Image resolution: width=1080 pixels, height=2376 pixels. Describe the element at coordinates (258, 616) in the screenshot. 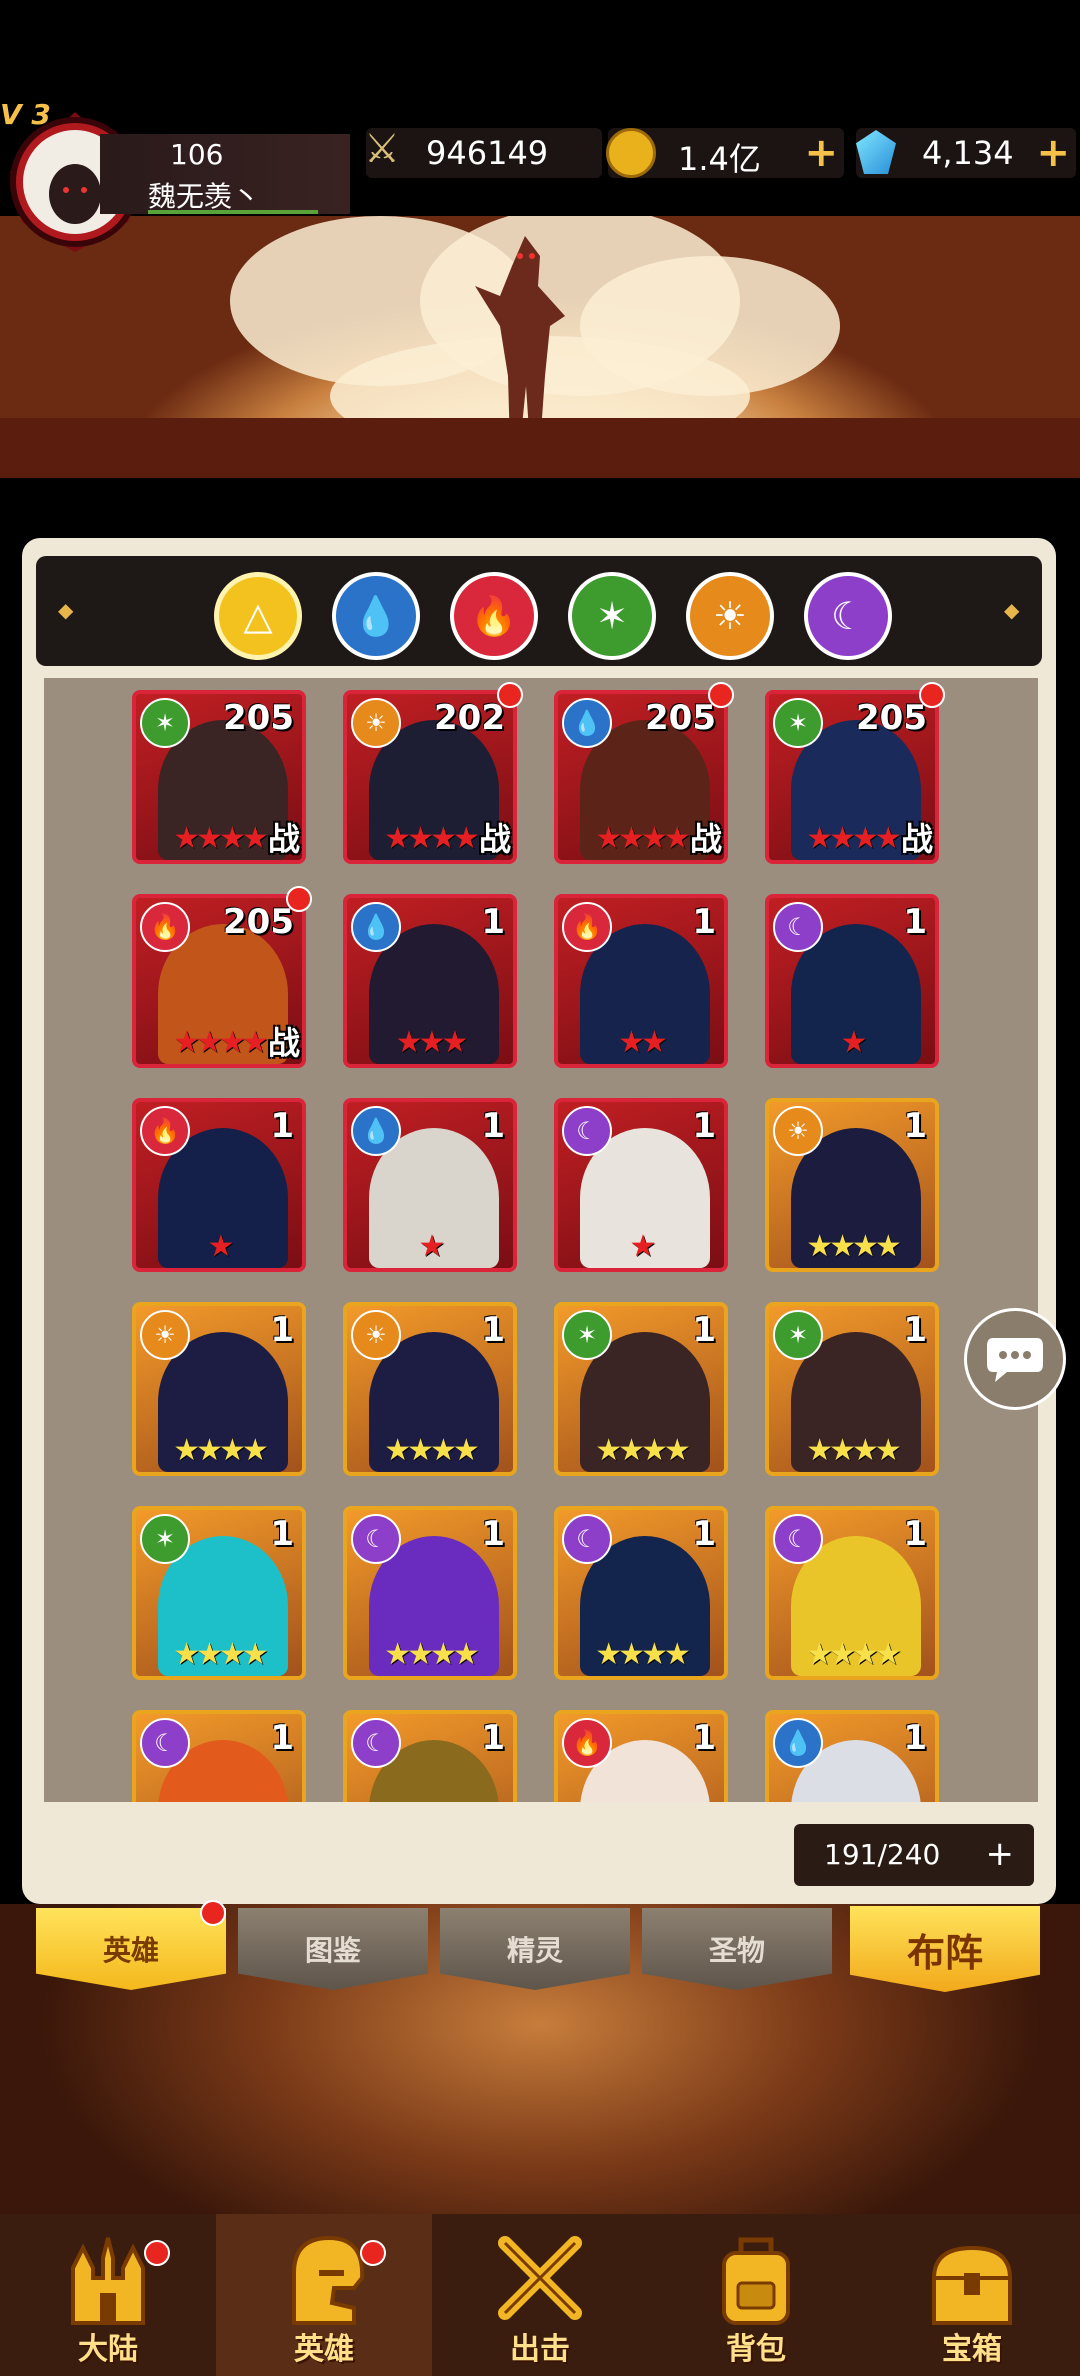

I see `element-filter-all: △` at that location.